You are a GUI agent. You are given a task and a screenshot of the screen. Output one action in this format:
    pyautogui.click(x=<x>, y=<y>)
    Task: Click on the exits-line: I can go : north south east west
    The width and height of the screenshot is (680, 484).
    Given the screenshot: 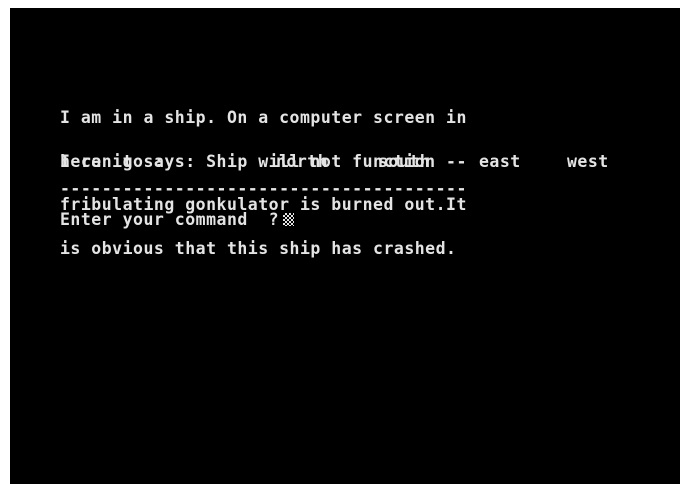 What is the action you would take?
    pyautogui.click(x=334, y=162)
    